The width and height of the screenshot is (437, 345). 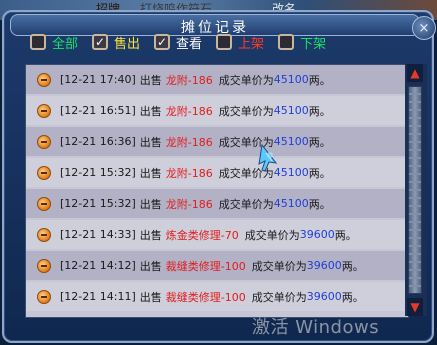 I want to click on scroll-down-button: ▼, so click(x=415, y=307).